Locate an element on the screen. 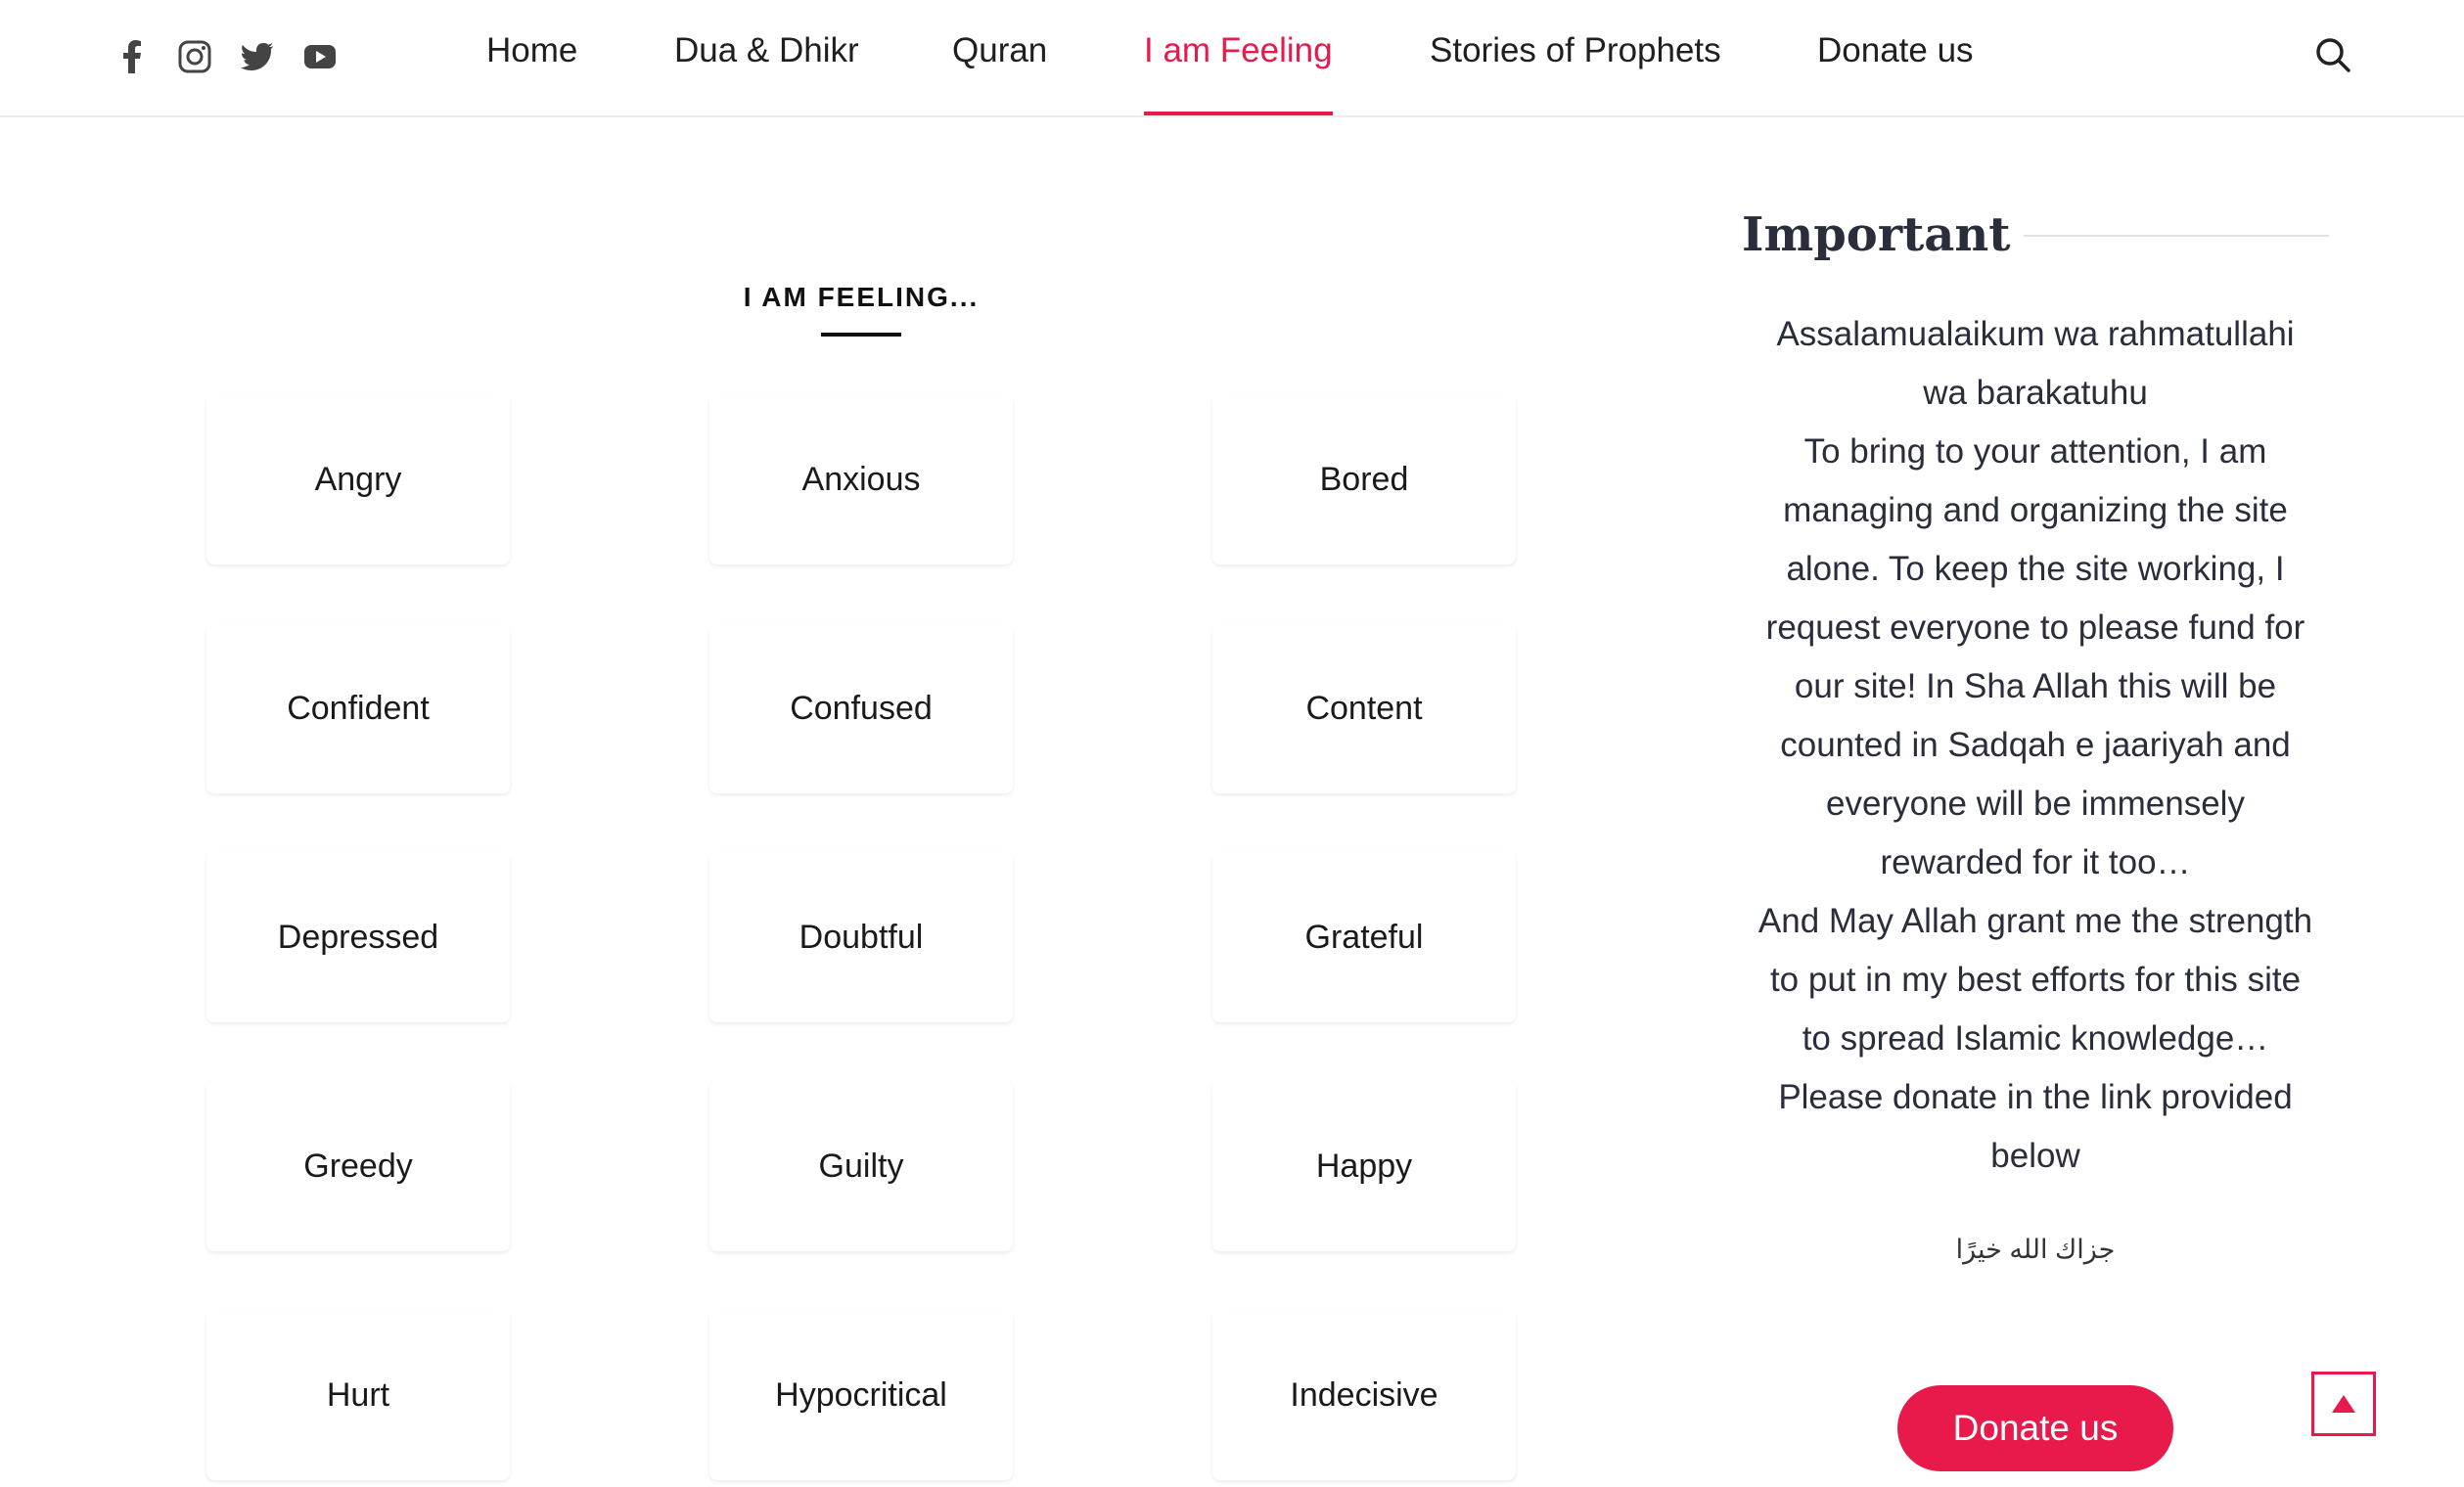  feeling-tile-bored: Bored is located at coordinates (1364, 479).